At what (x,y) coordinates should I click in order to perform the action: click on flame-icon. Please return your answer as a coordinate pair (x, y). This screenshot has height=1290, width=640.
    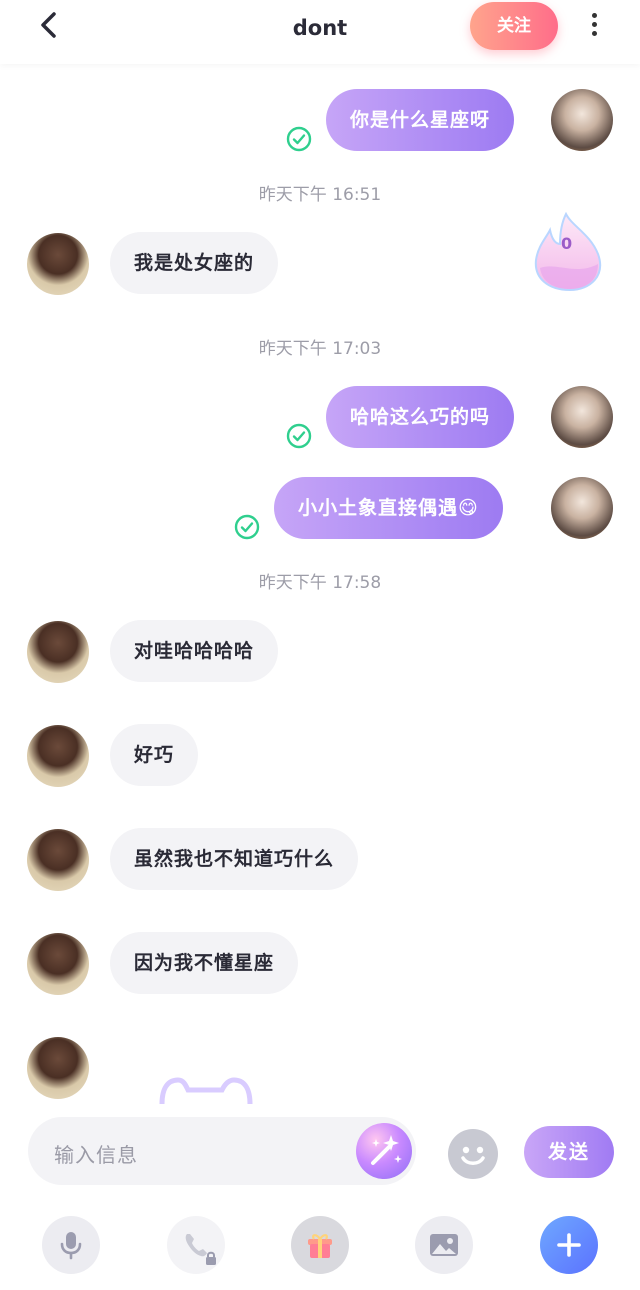
    Looking at the image, I should click on (567, 251).